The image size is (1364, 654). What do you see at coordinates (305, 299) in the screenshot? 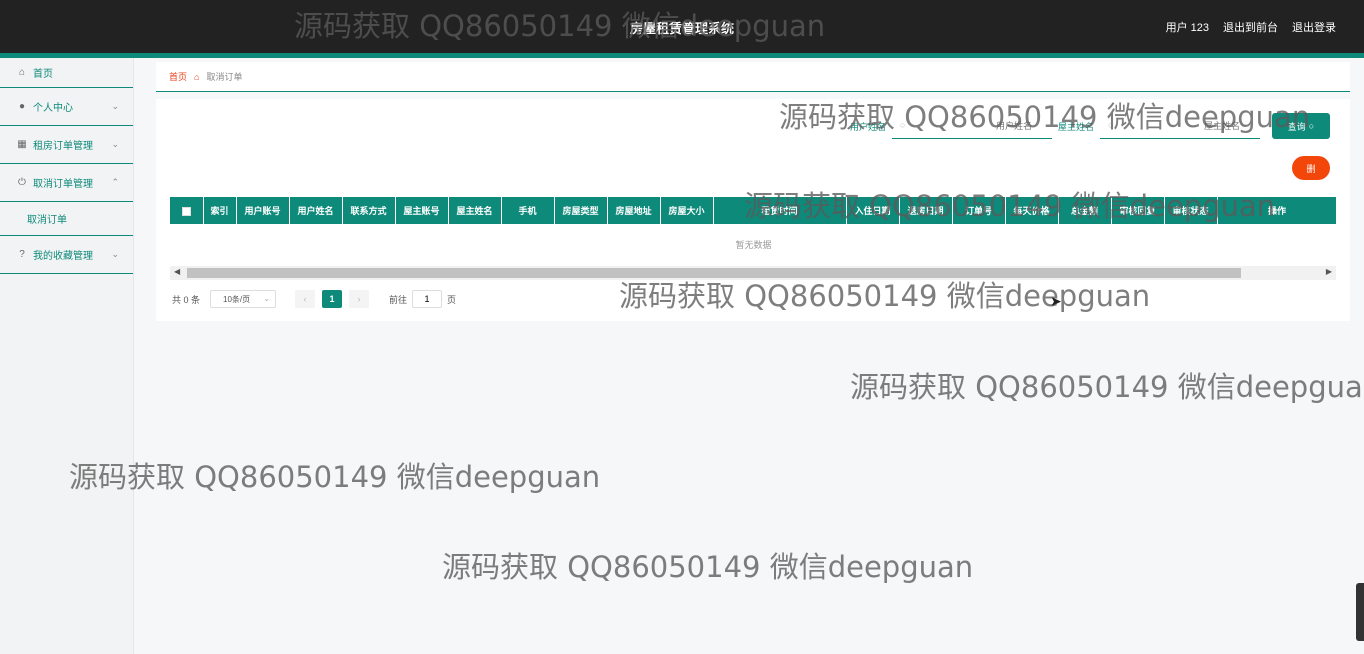
I see `prev-page-button: ‹` at bounding box center [305, 299].